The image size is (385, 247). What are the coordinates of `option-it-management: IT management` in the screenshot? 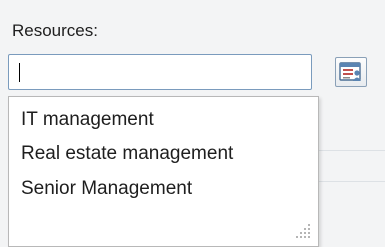 It's located at (87, 120).